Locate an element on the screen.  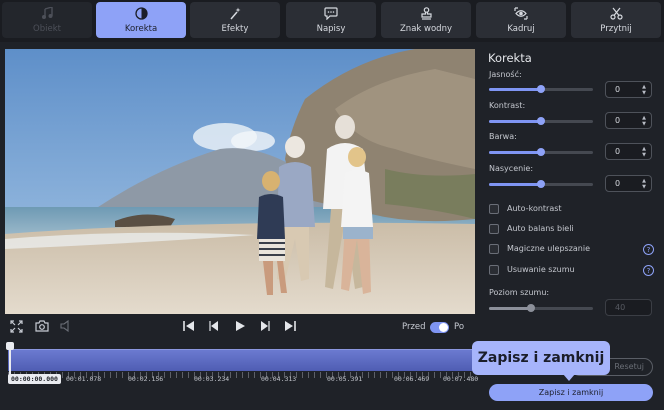
saturation-slider is located at coordinates (541, 184).